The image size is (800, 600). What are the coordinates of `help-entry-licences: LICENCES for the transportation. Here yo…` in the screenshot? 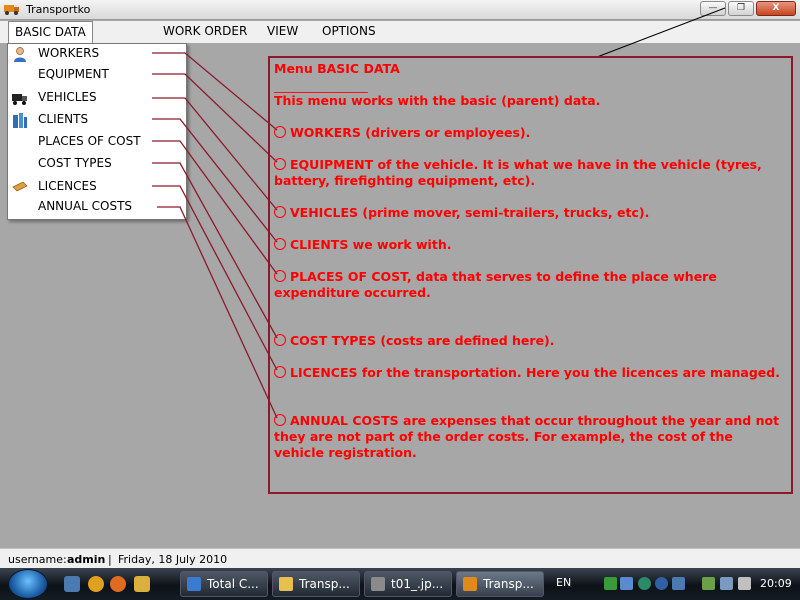 It's located at (528, 373).